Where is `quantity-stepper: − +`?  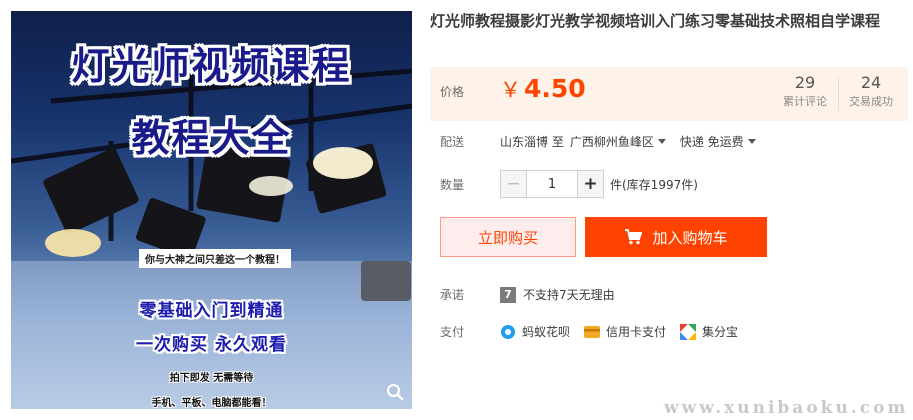 quantity-stepper: − + is located at coordinates (552, 184).